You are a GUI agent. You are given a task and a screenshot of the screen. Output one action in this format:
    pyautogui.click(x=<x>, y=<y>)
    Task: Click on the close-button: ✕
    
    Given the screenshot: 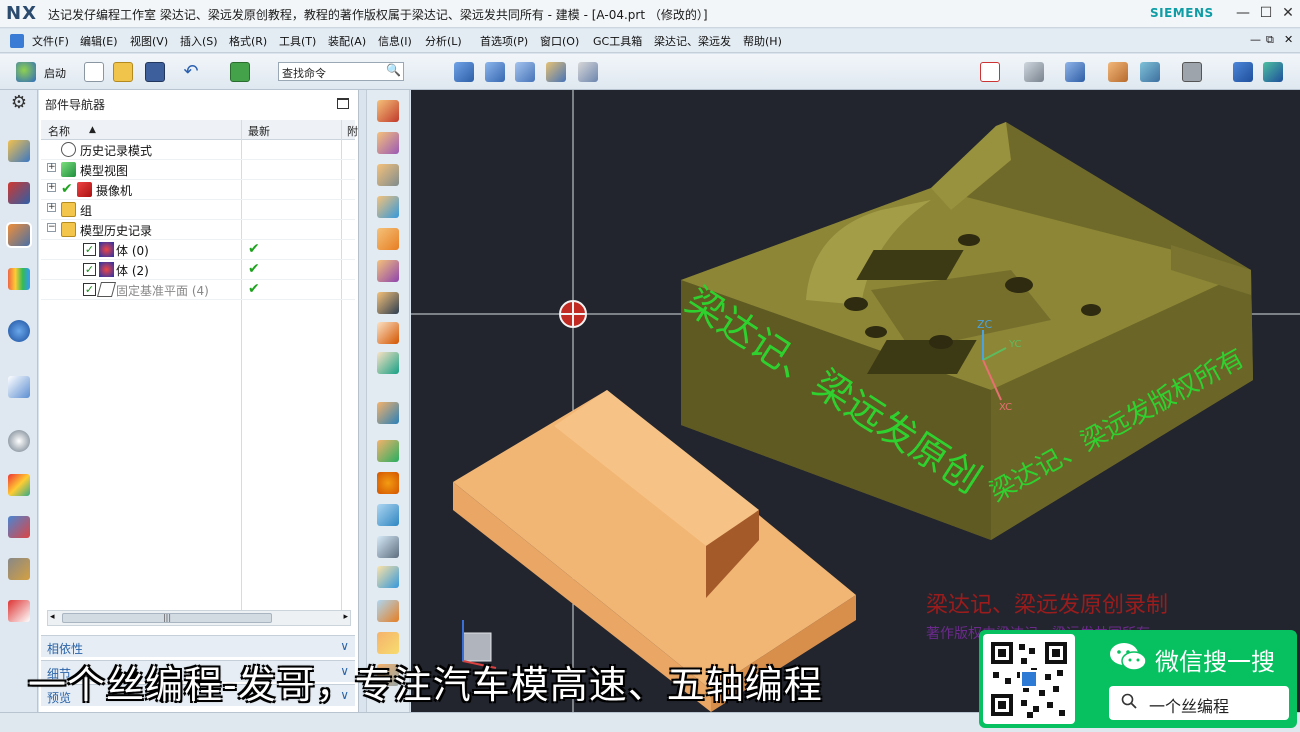 What is the action you would take?
    pyautogui.click(x=1288, y=13)
    